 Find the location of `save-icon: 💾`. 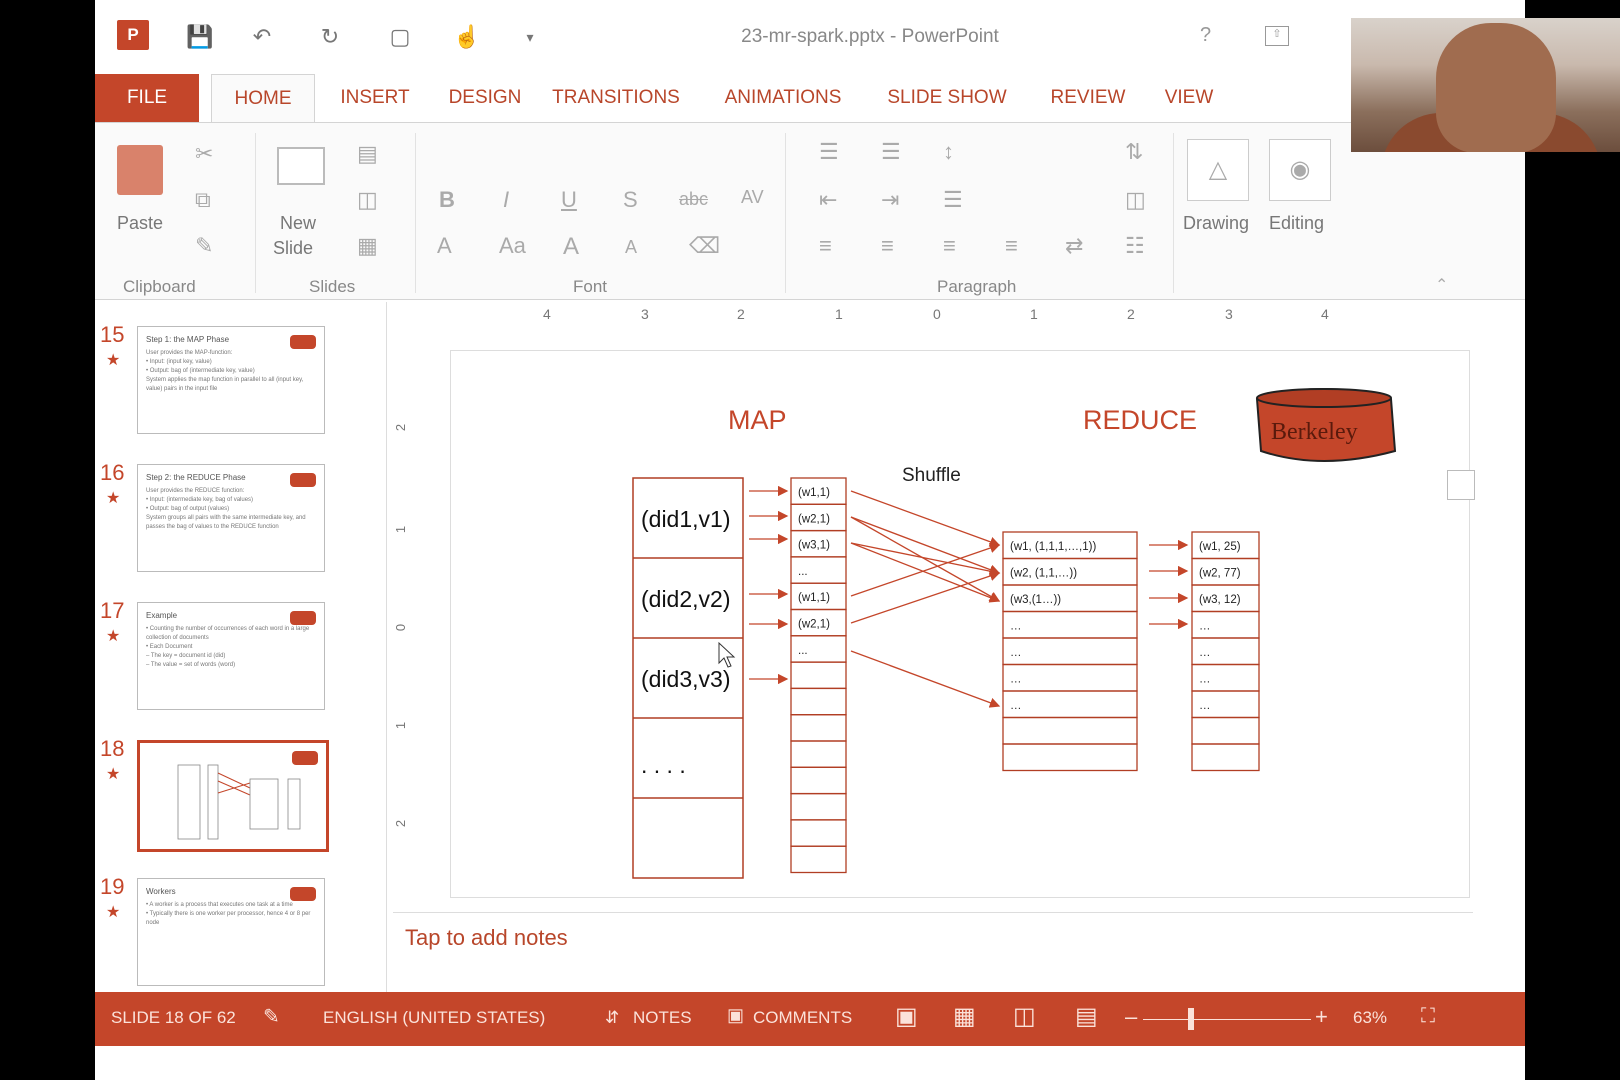

save-icon: 💾 is located at coordinates (200, 37).